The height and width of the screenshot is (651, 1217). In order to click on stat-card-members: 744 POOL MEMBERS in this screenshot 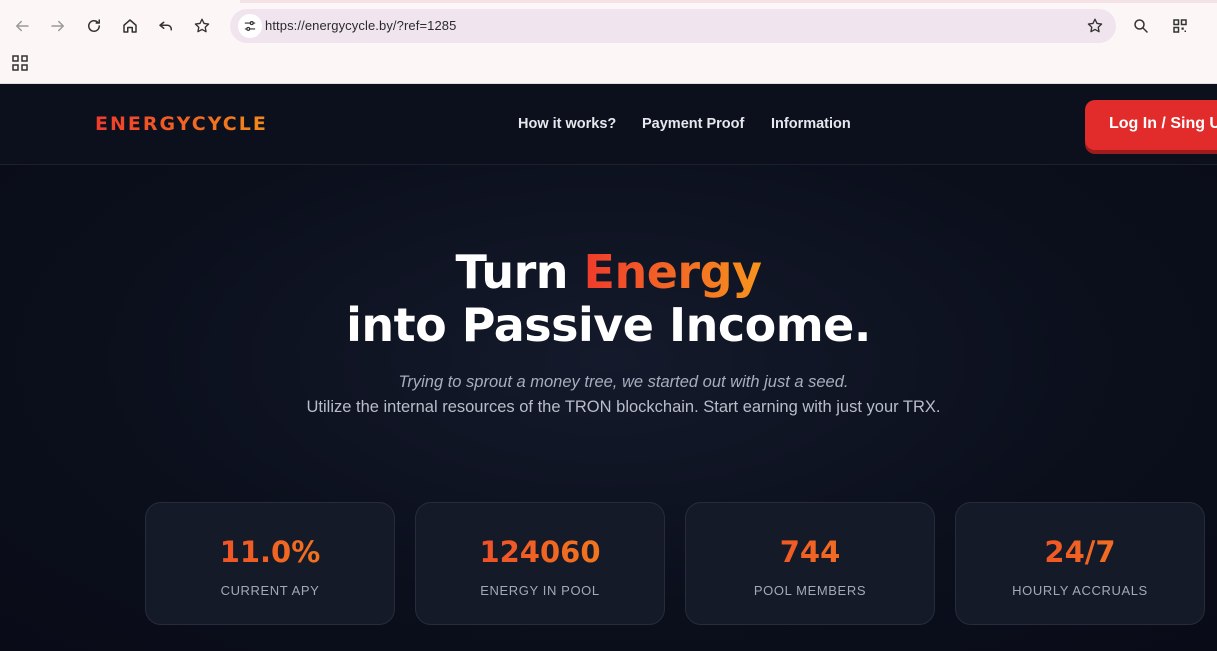, I will do `click(810, 563)`.